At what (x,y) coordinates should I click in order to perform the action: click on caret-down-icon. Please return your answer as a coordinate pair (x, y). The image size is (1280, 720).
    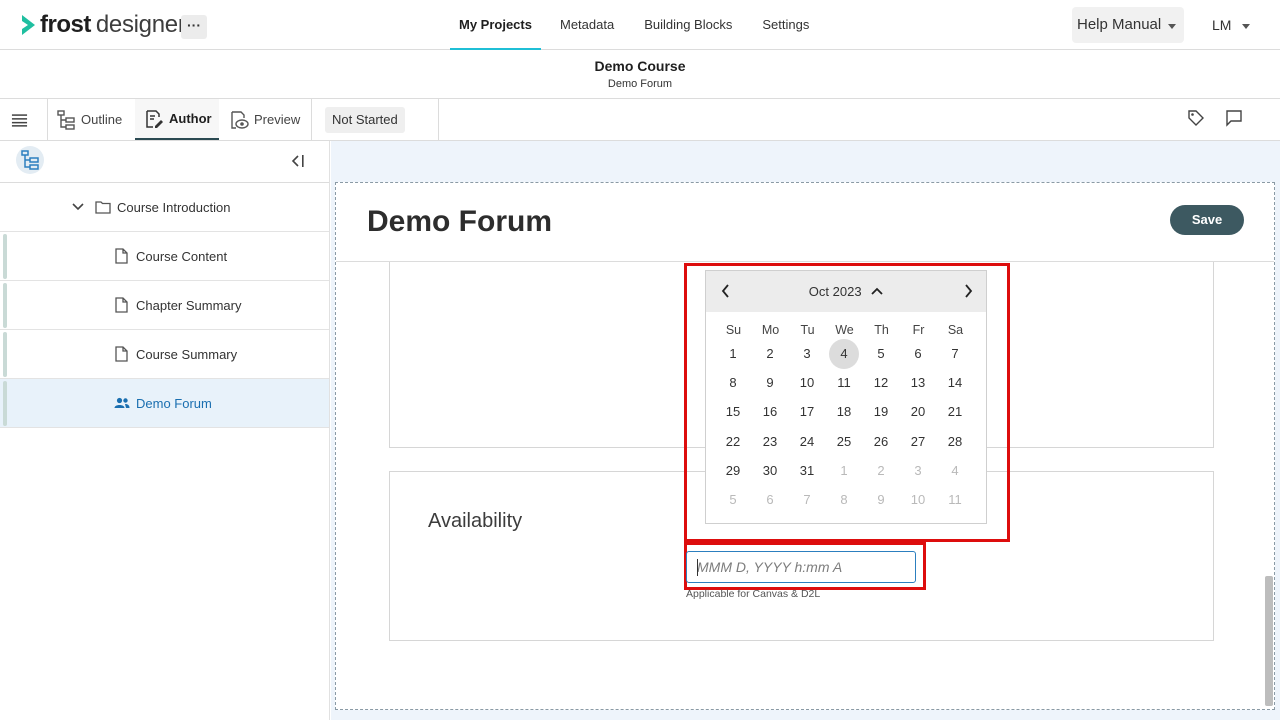
    Looking at the image, I should click on (1172, 26).